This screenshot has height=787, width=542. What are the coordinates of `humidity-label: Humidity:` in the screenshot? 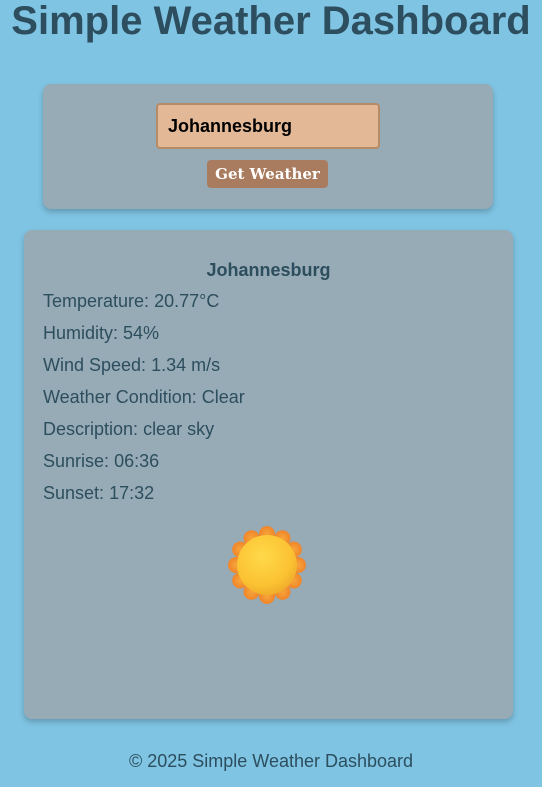 It's located at (81, 333).